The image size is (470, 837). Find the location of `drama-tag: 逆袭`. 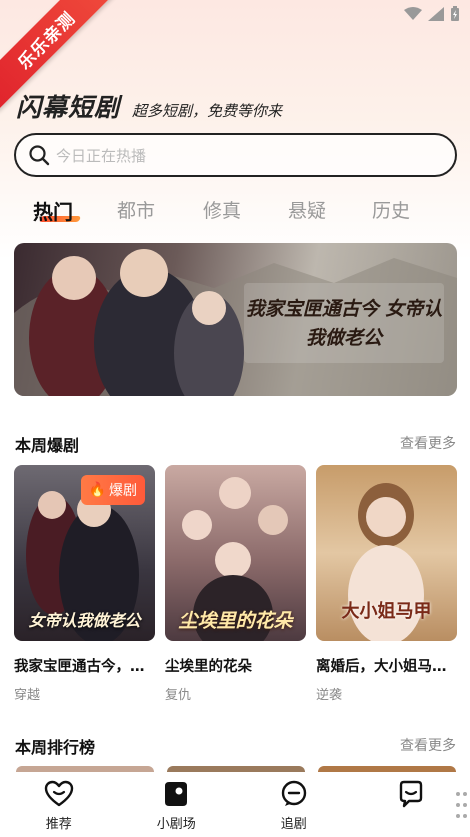

drama-tag: 逆袭 is located at coordinates (329, 695).